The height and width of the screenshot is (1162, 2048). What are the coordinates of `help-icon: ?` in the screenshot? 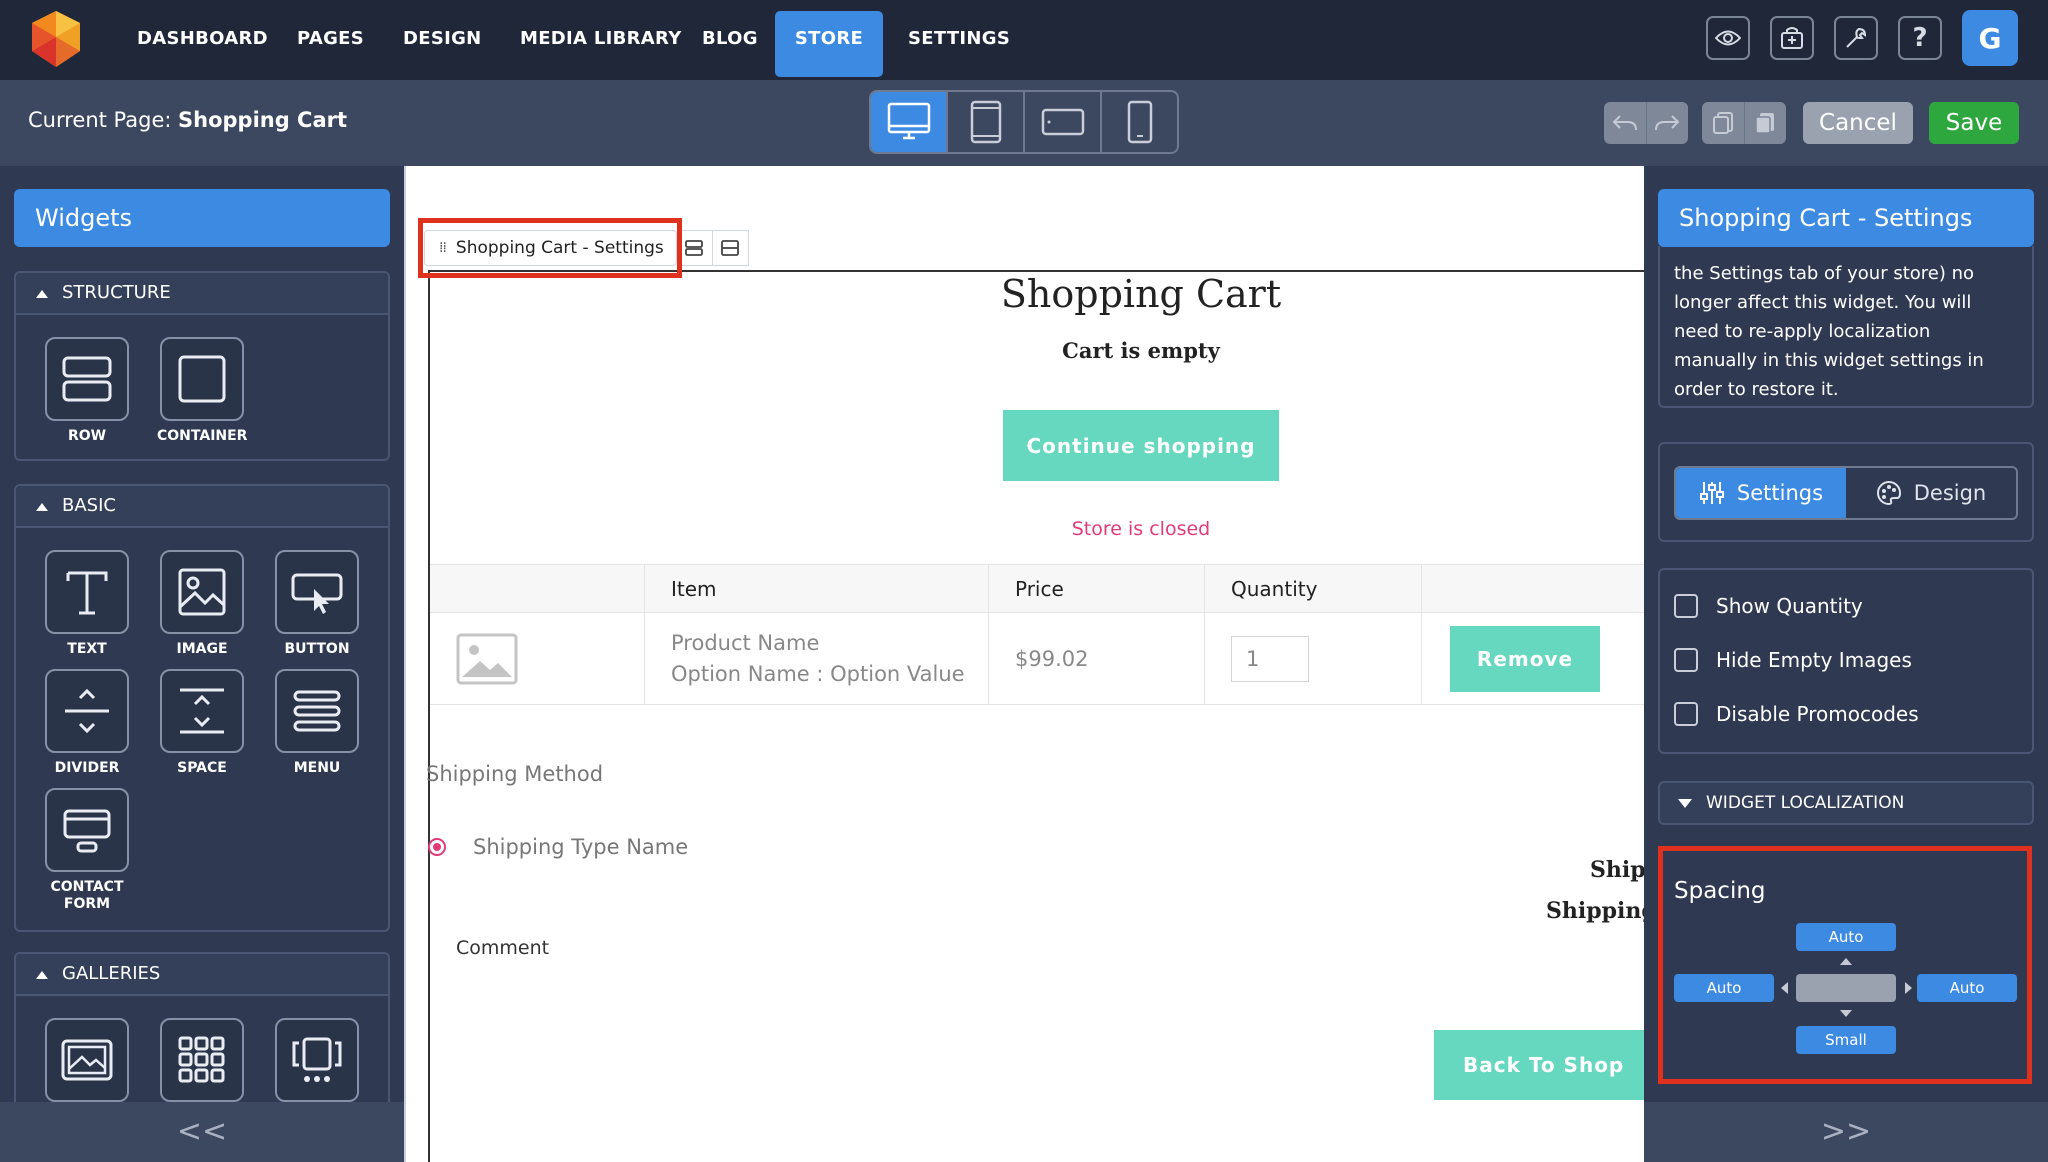 It's located at (1920, 38).